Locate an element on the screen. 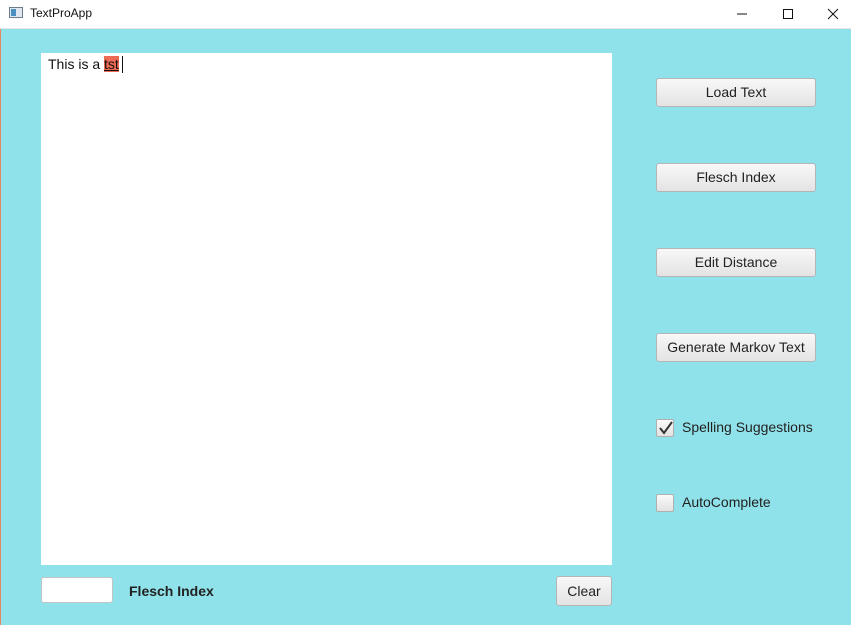 The image size is (851, 625). editor-text: This is a tst is located at coordinates (85, 64).